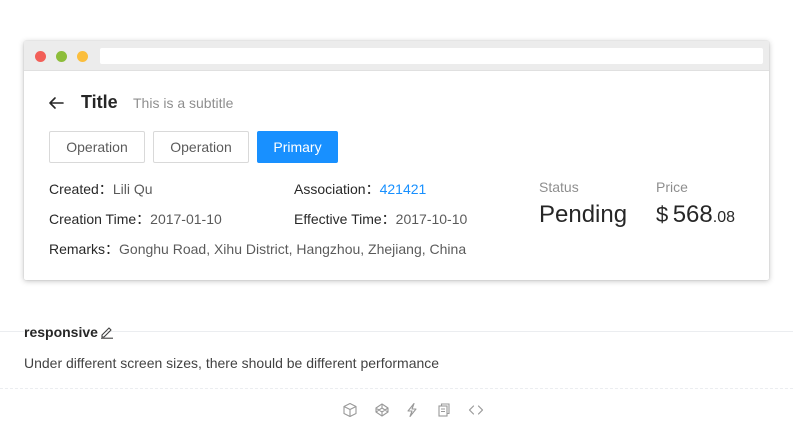 The image size is (793, 430). I want to click on demo-section-title: responsive, so click(65, 332).